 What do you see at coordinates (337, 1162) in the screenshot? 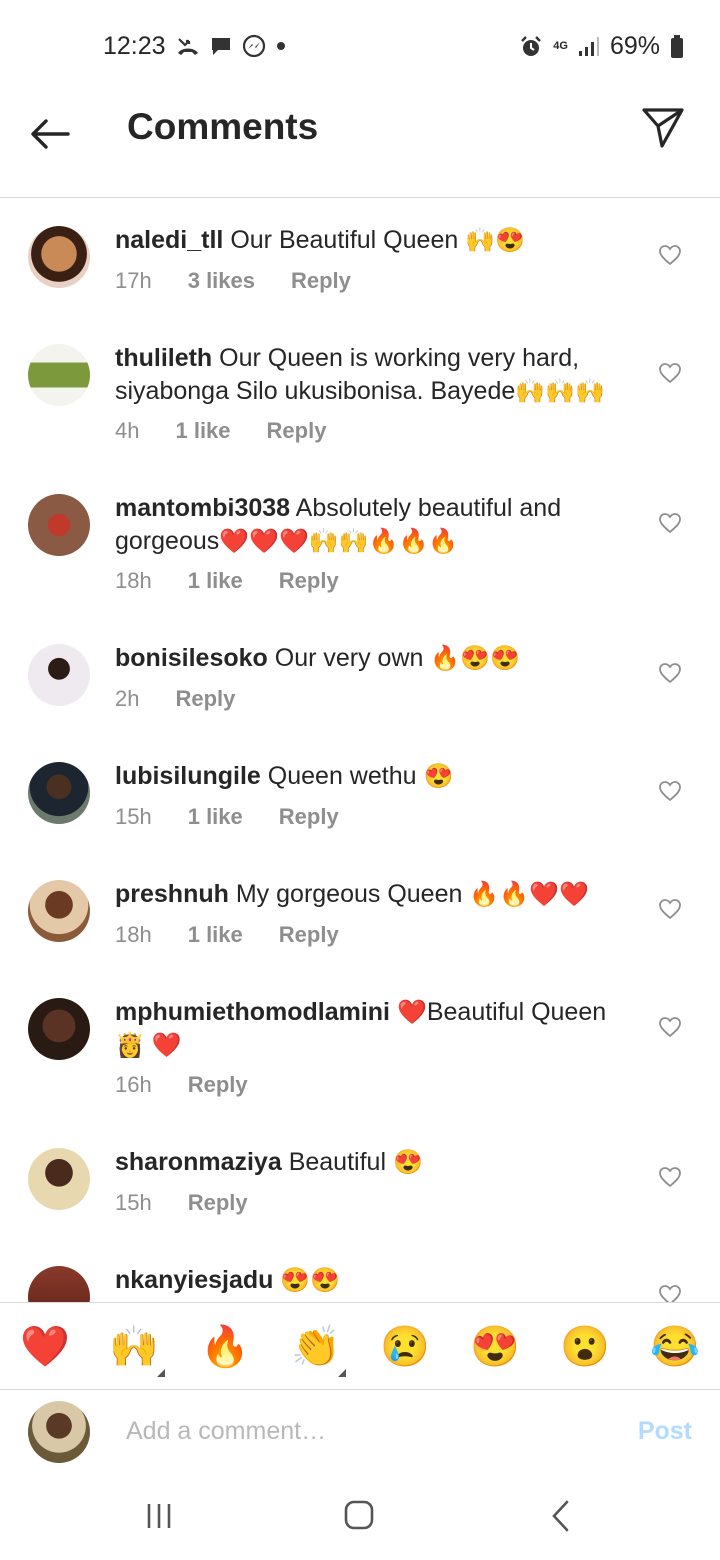
I see `comment-text: Beautiful` at bounding box center [337, 1162].